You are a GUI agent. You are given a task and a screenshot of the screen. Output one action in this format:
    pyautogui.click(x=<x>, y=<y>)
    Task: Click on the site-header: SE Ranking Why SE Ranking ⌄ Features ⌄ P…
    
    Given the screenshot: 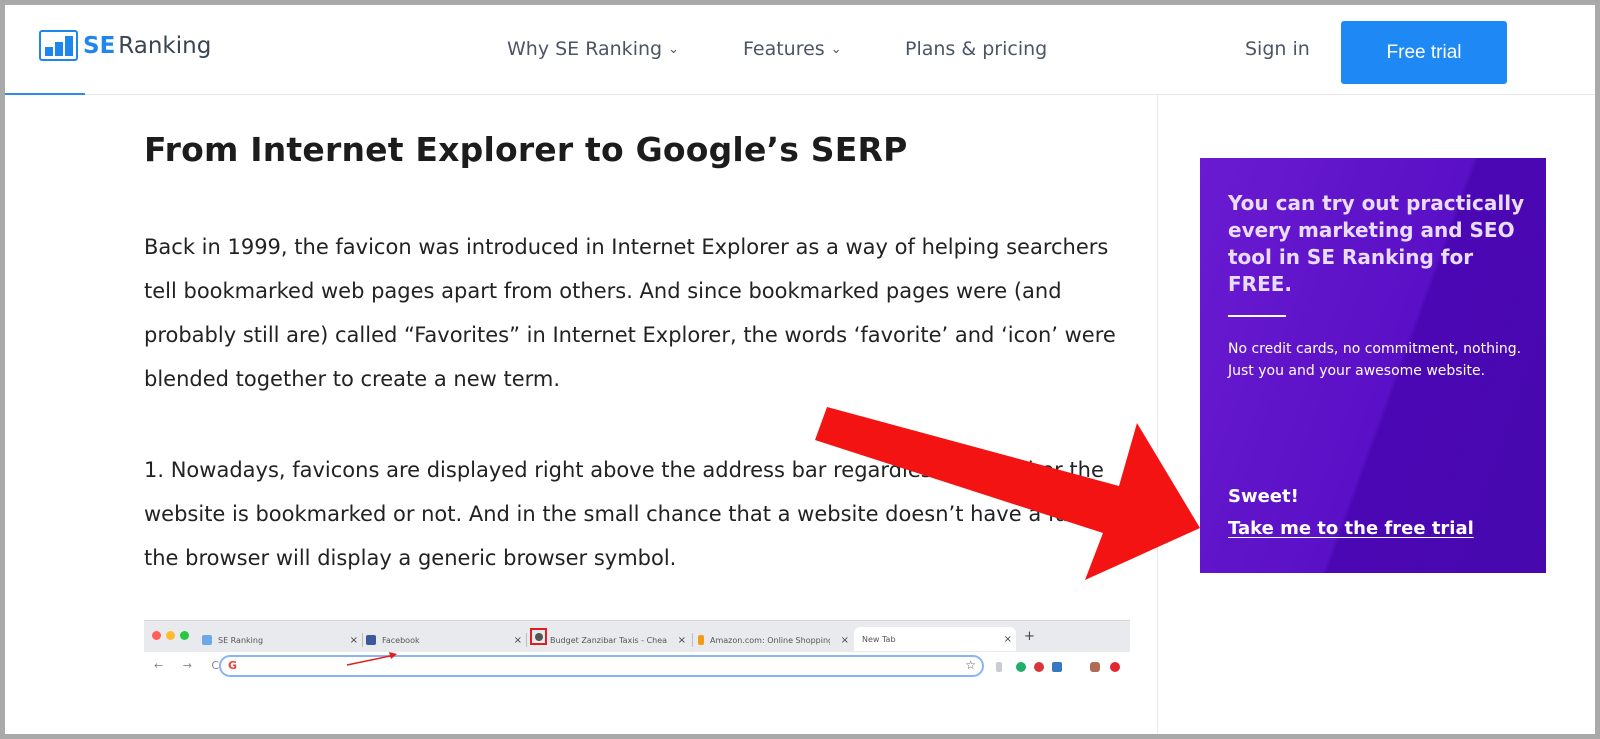 What is the action you would take?
    pyautogui.click(x=800, y=50)
    